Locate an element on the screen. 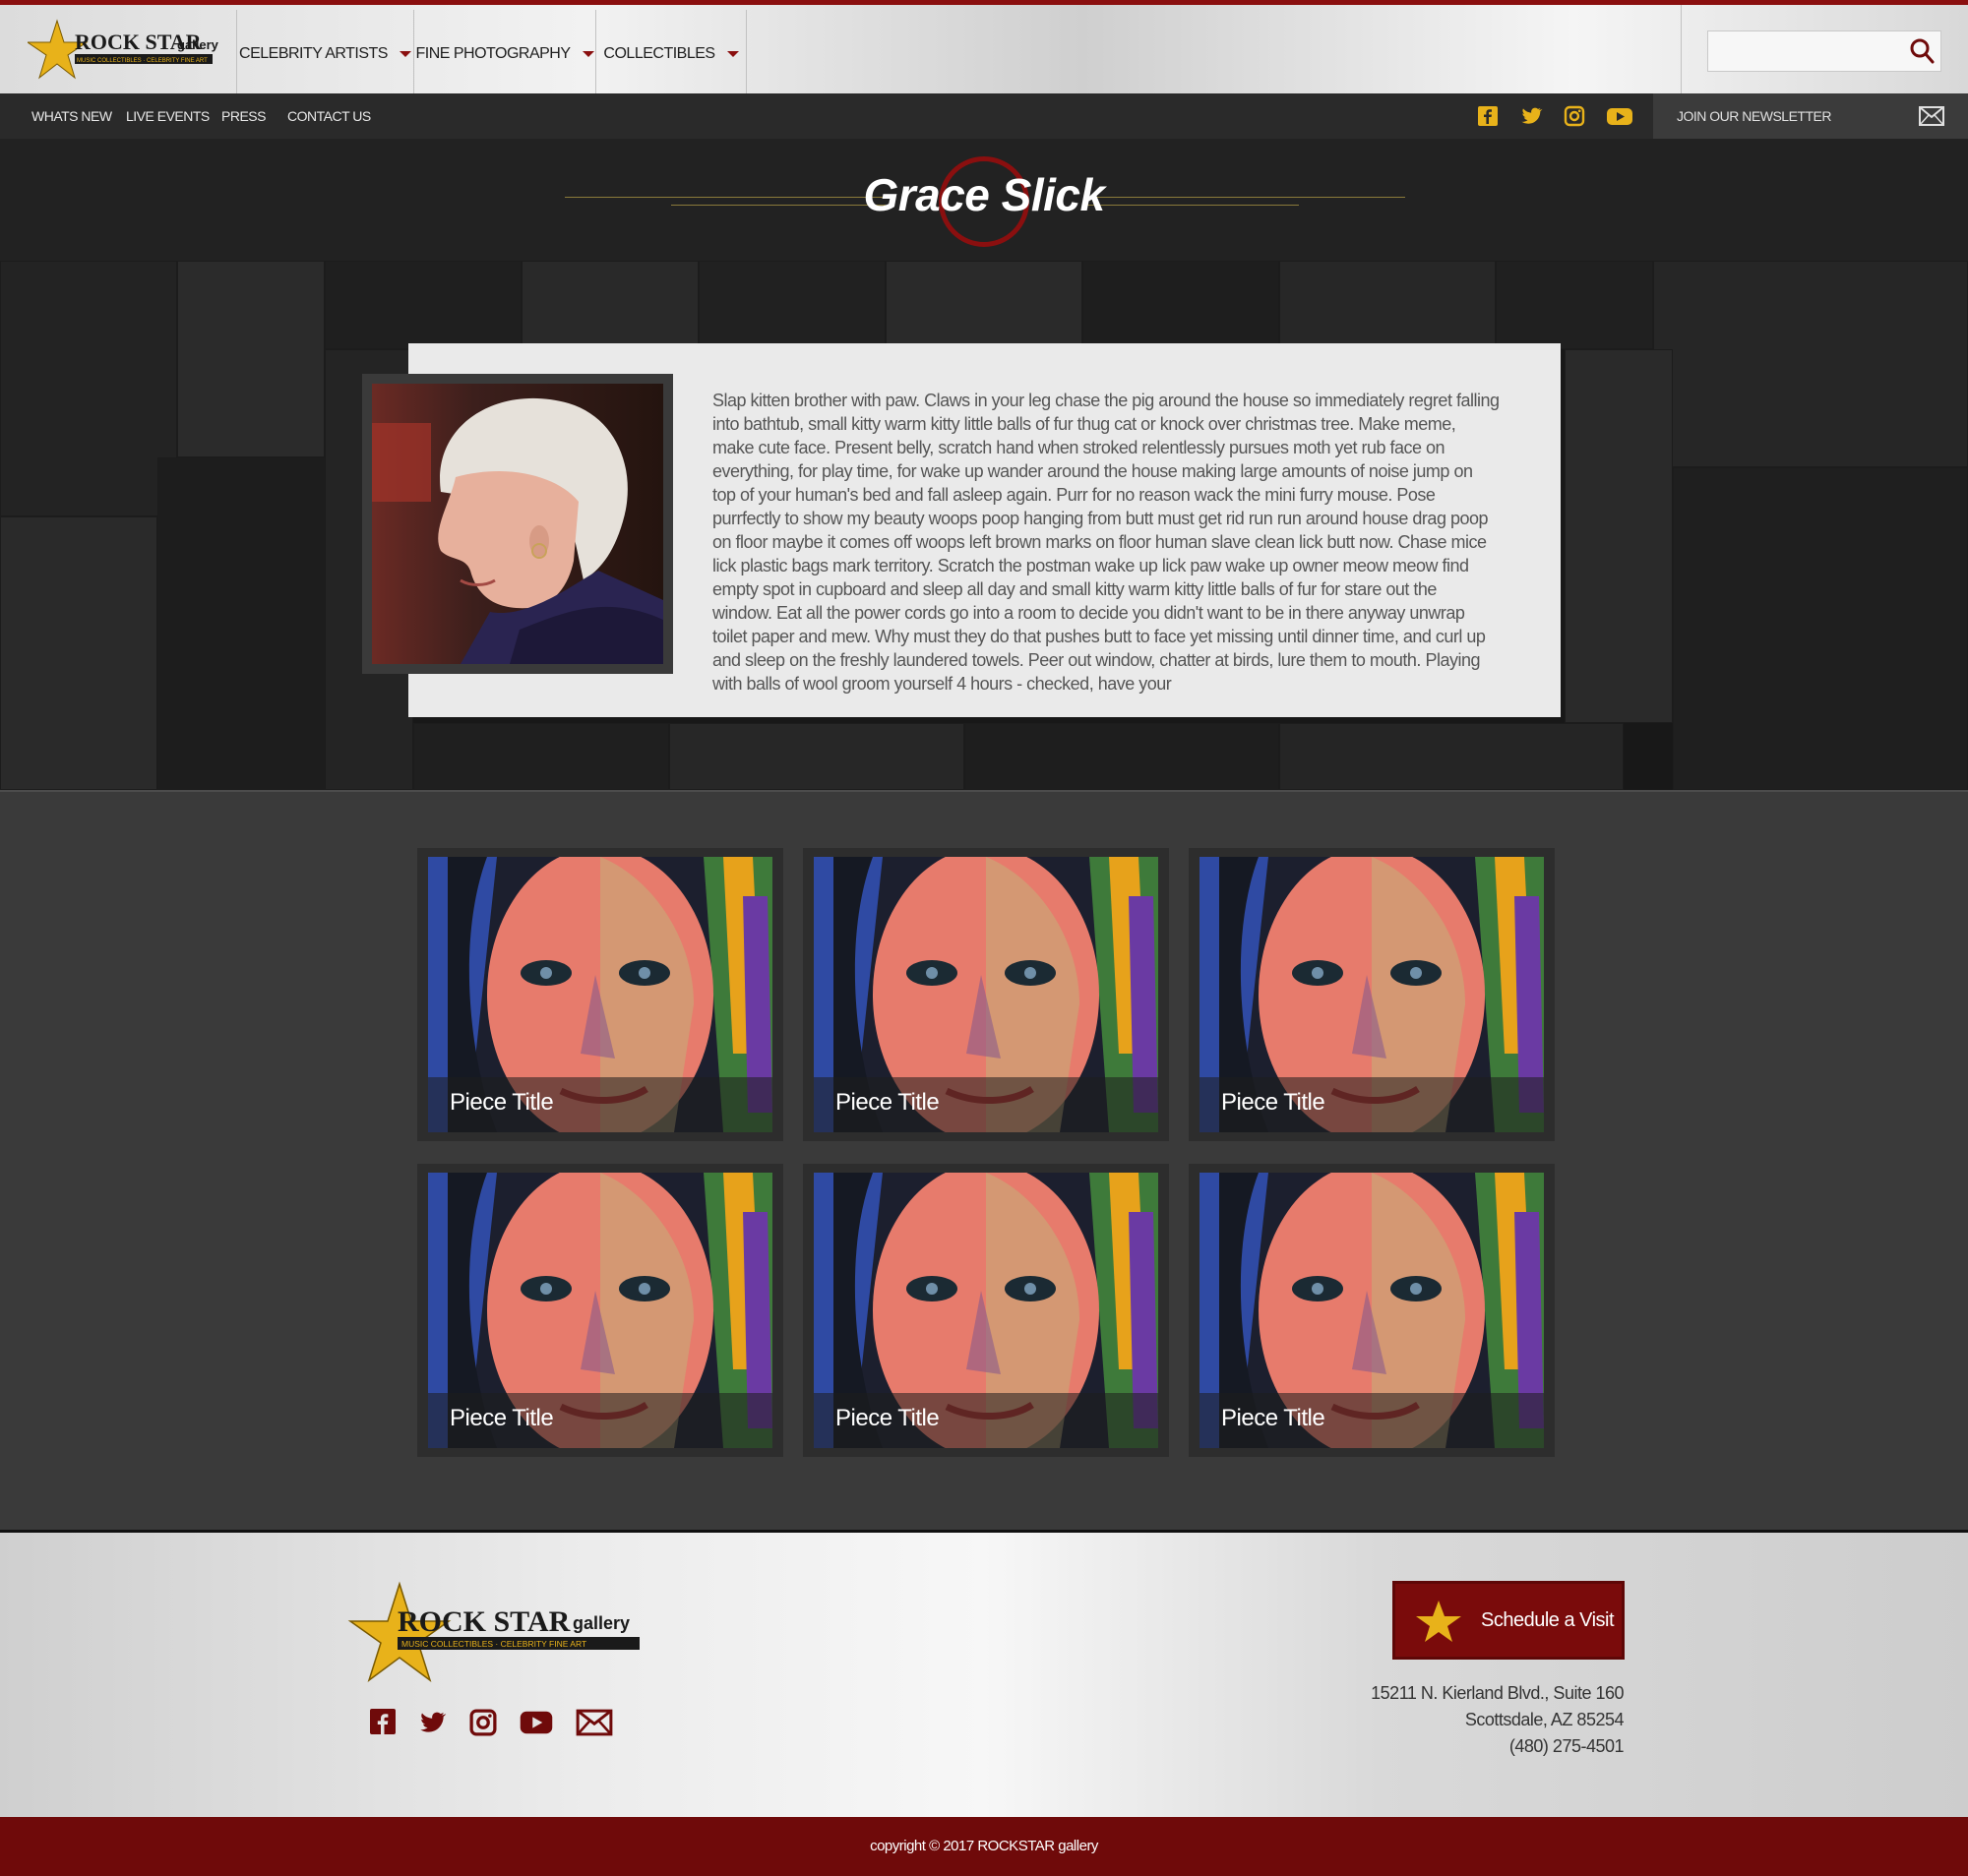 This screenshot has width=1968, height=1876. newsletter-label: JOIN OUR NEWSLETTER is located at coordinates (1754, 116).